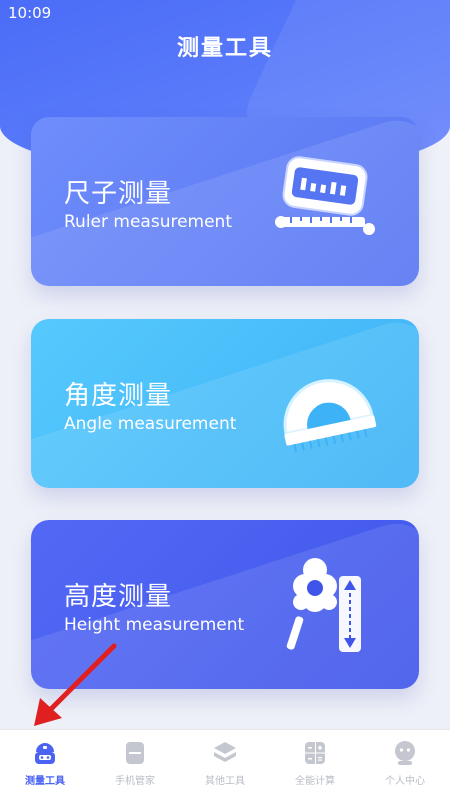 The image size is (450, 801). Describe the element at coordinates (118, 396) in the screenshot. I see `card-title: 角度测量` at that location.